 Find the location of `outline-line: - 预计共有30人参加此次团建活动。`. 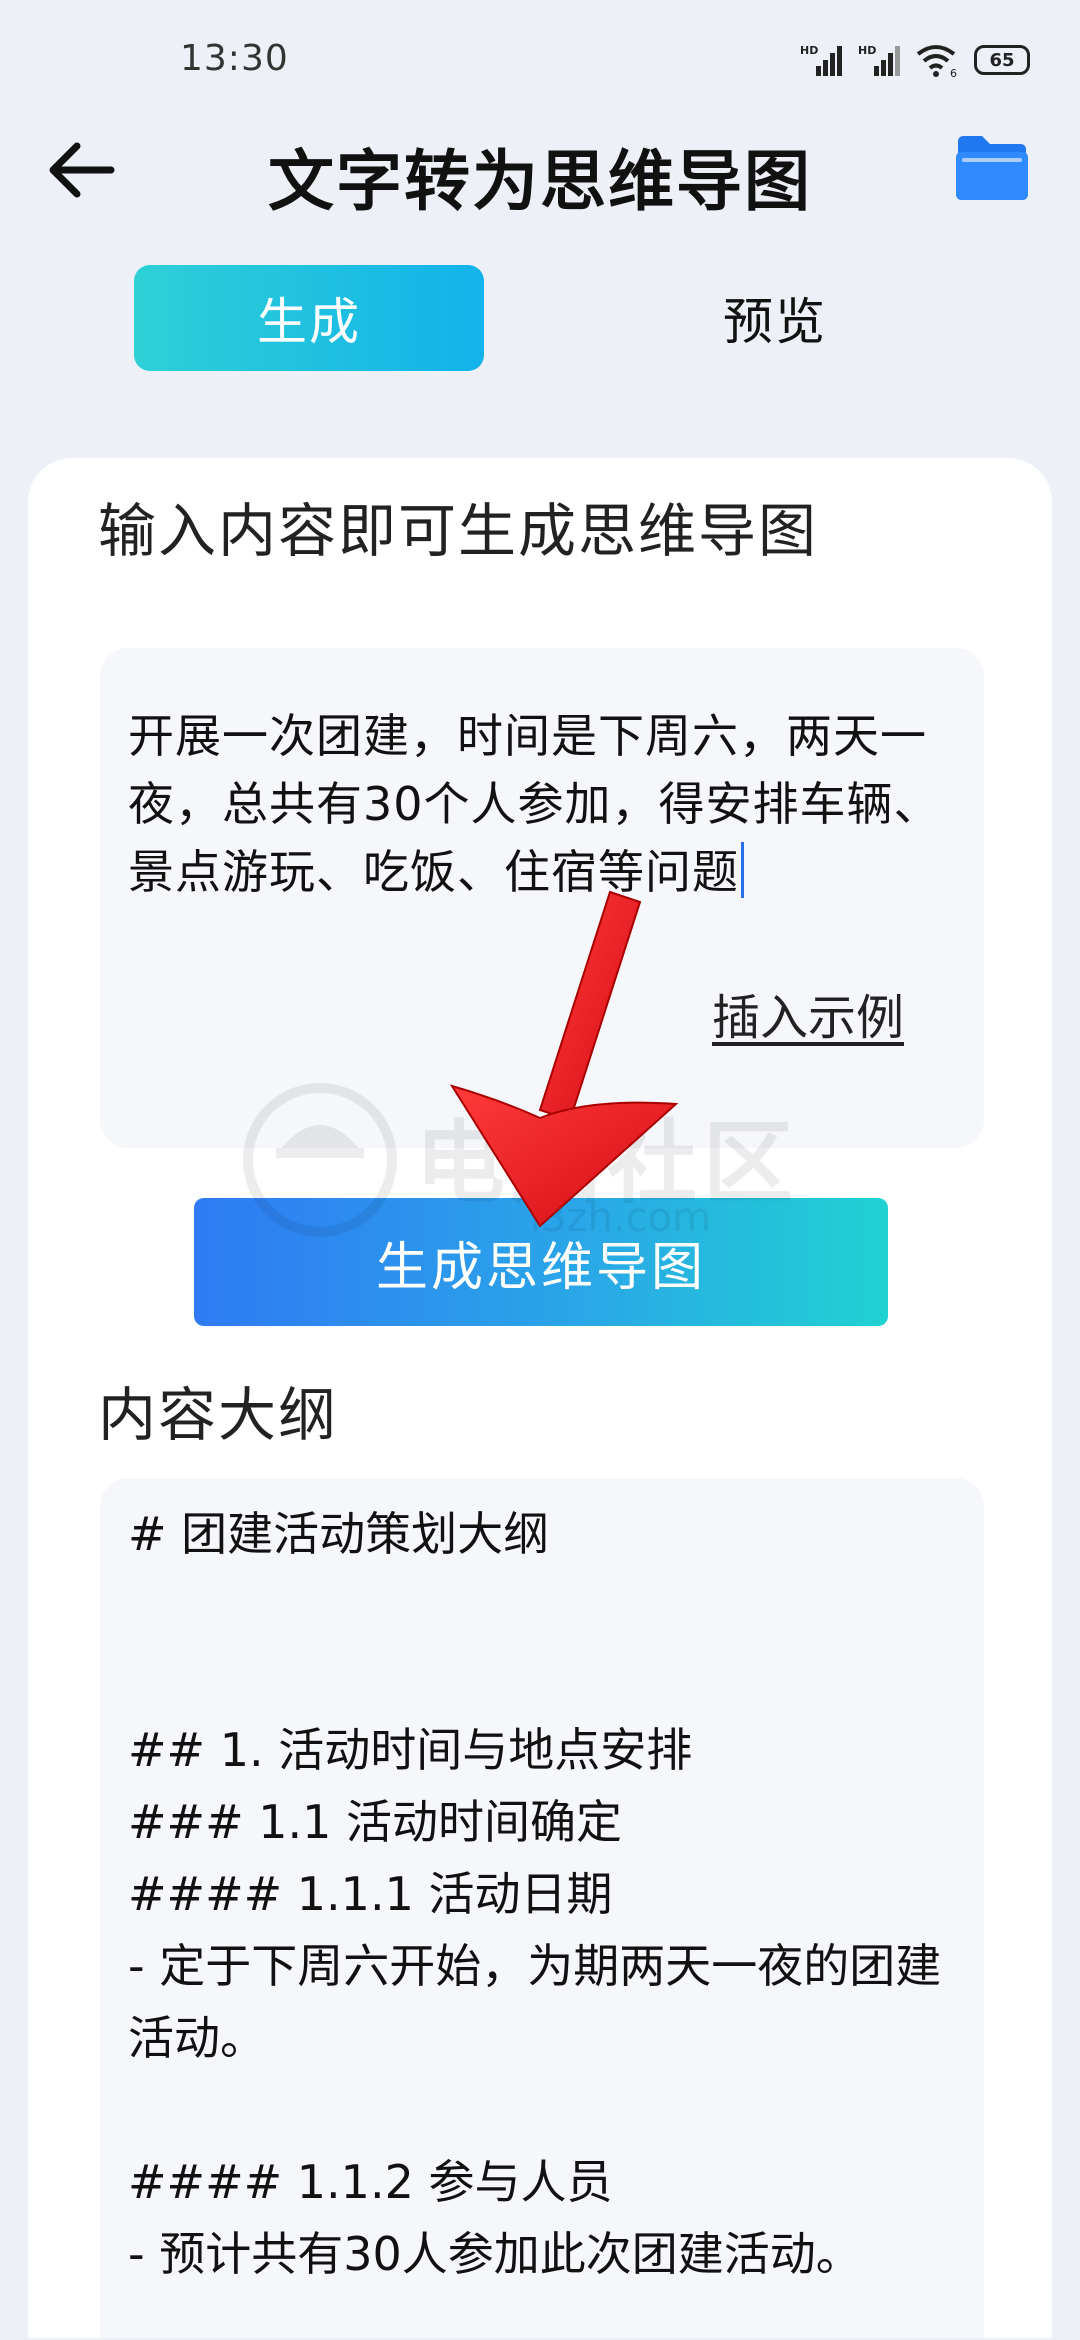

outline-line: - 预计共有30人参加此次团建活动。 is located at coordinates (495, 2254).